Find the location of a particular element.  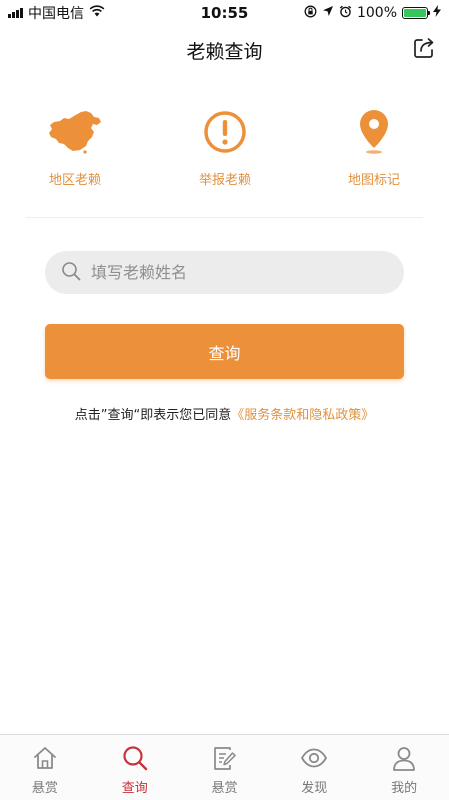

terms-link: 《服务条款和隐私政策》 is located at coordinates (302, 415).